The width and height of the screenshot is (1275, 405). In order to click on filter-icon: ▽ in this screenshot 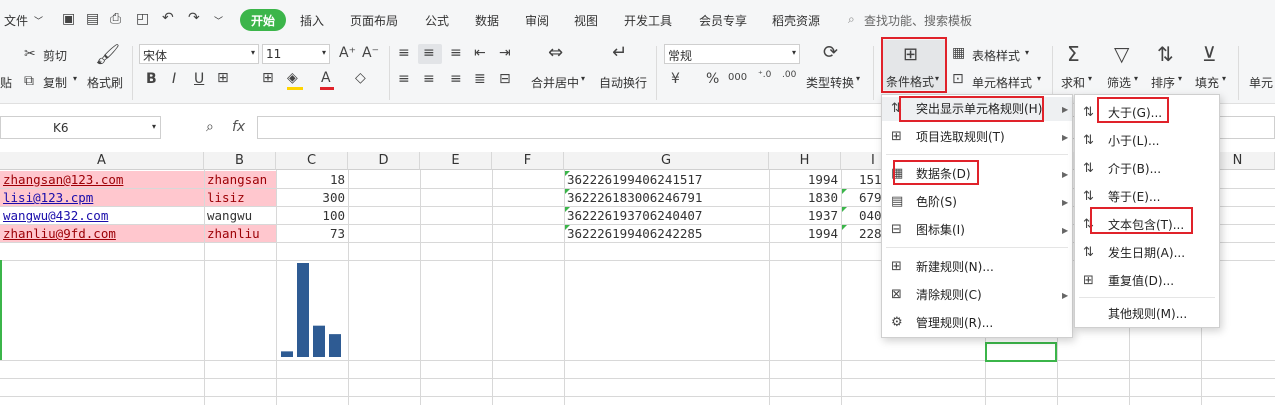, I will do `click(1121, 54)`.